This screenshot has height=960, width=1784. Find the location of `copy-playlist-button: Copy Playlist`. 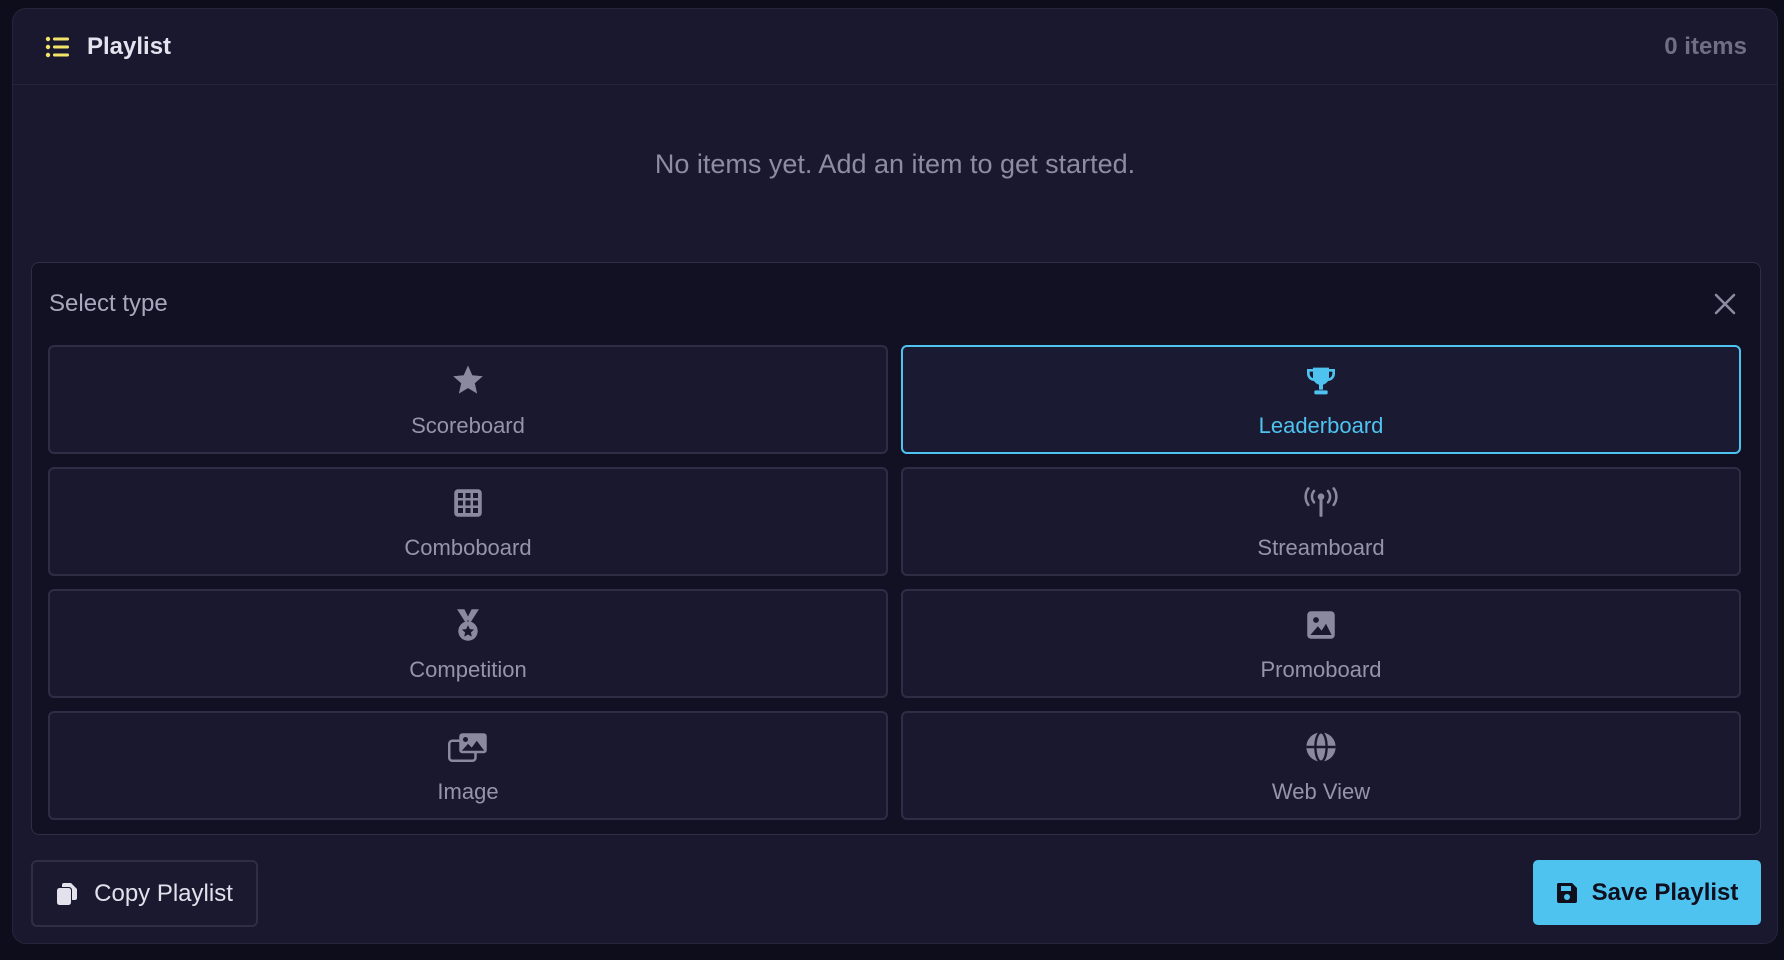

copy-playlist-button: Copy Playlist is located at coordinates (144, 893).